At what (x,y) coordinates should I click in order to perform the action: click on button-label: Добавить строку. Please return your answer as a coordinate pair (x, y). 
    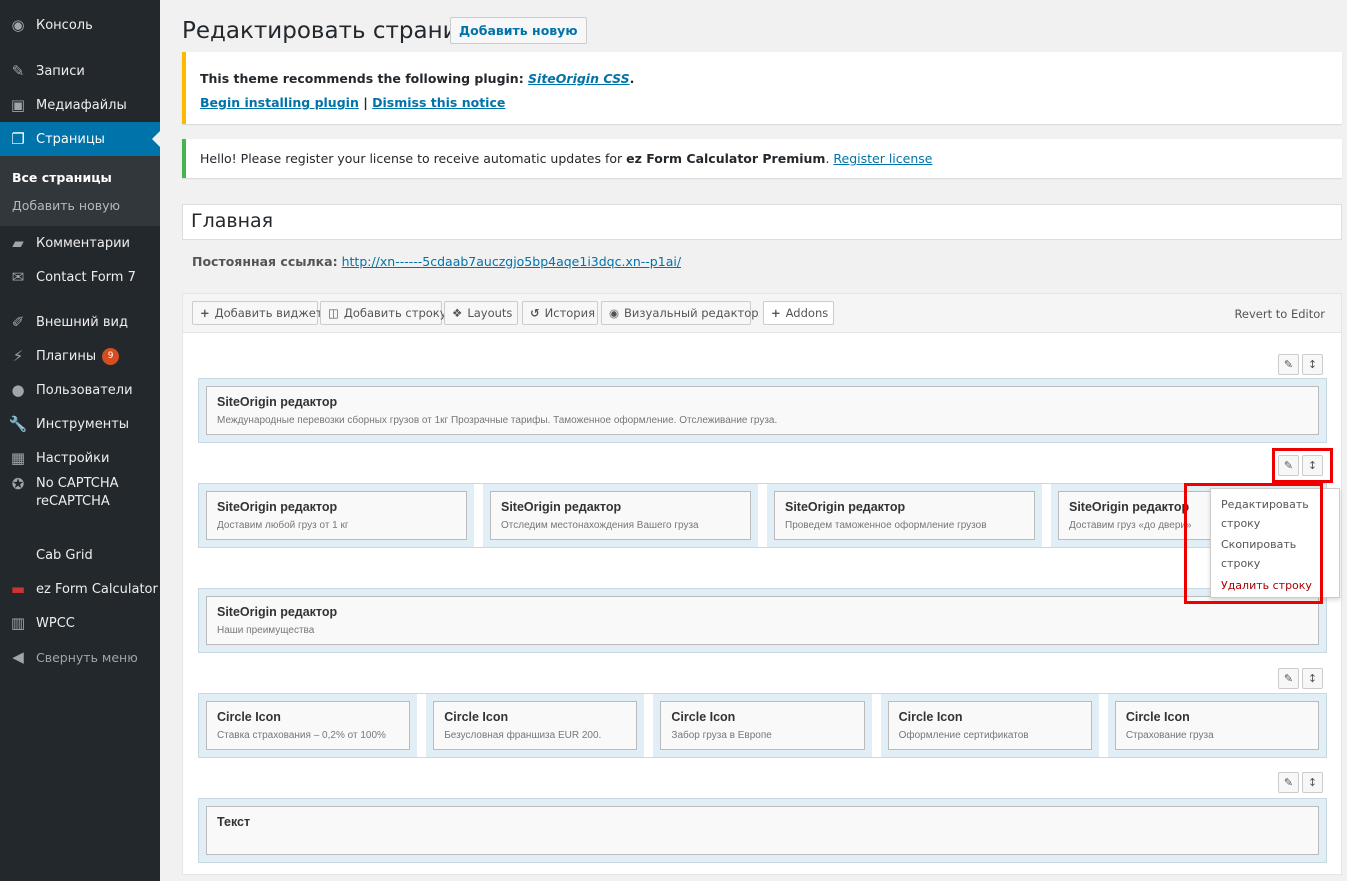
    Looking at the image, I should click on (395, 313).